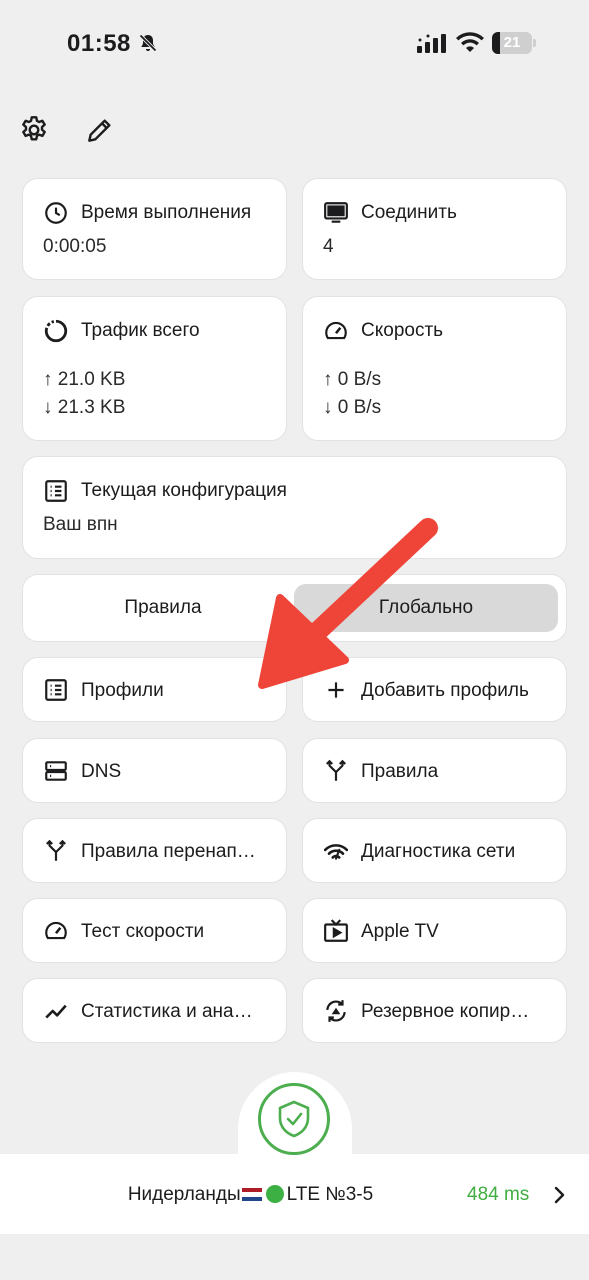 The height and width of the screenshot is (1280, 589). I want to click on network-signal-icon, so click(336, 851).